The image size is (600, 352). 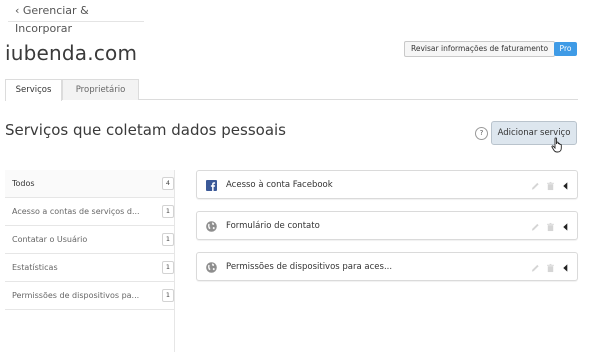 I want to click on service-name: Acesso à conta Facebook, so click(x=279, y=185).